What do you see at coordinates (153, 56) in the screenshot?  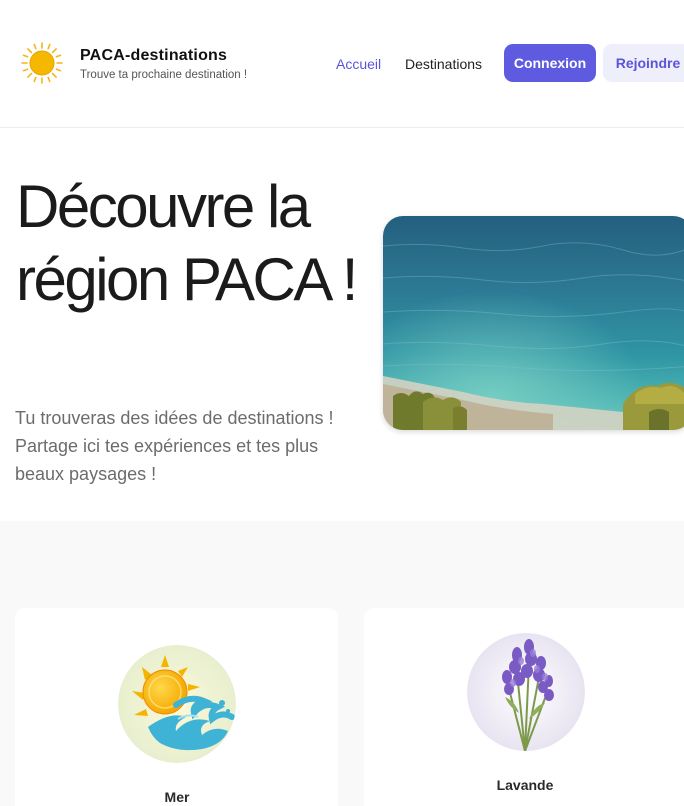 I see `brand-name: PACA-destinations` at bounding box center [153, 56].